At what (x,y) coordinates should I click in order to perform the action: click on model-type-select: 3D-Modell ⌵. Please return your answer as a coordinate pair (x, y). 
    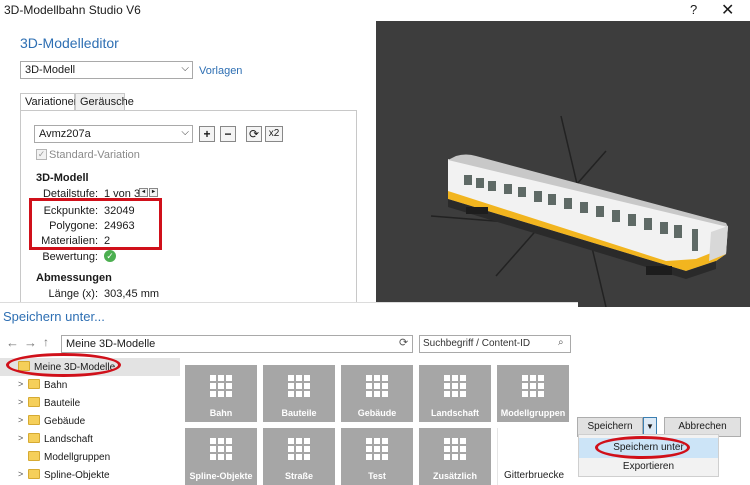
    Looking at the image, I should click on (106, 70).